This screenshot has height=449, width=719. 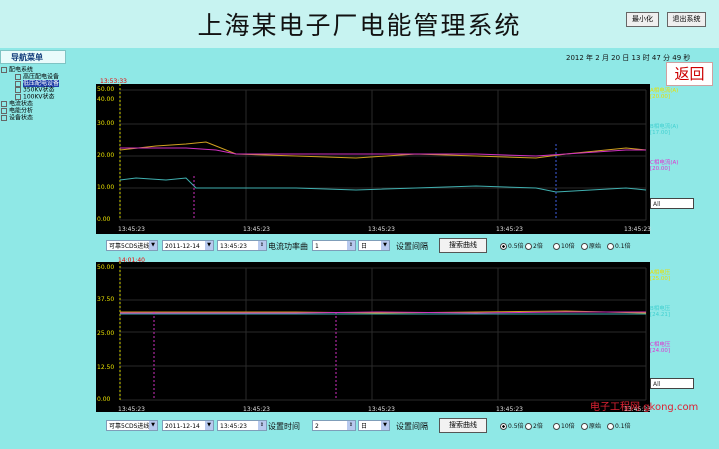 What do you see at coordinates (113, 81) in the screenshot?
I see `chart1-time-marker: 13:53:33` at bounding box center [113, 81].